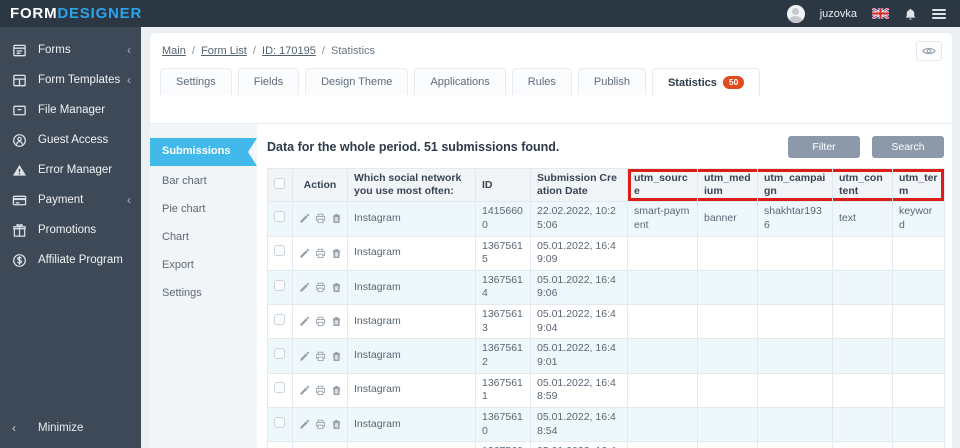 This screenshot has width=960, height=448. Describe the element at coordinates (692, 82) in the screenshot. I see `tab-label: Statistics` at that location.